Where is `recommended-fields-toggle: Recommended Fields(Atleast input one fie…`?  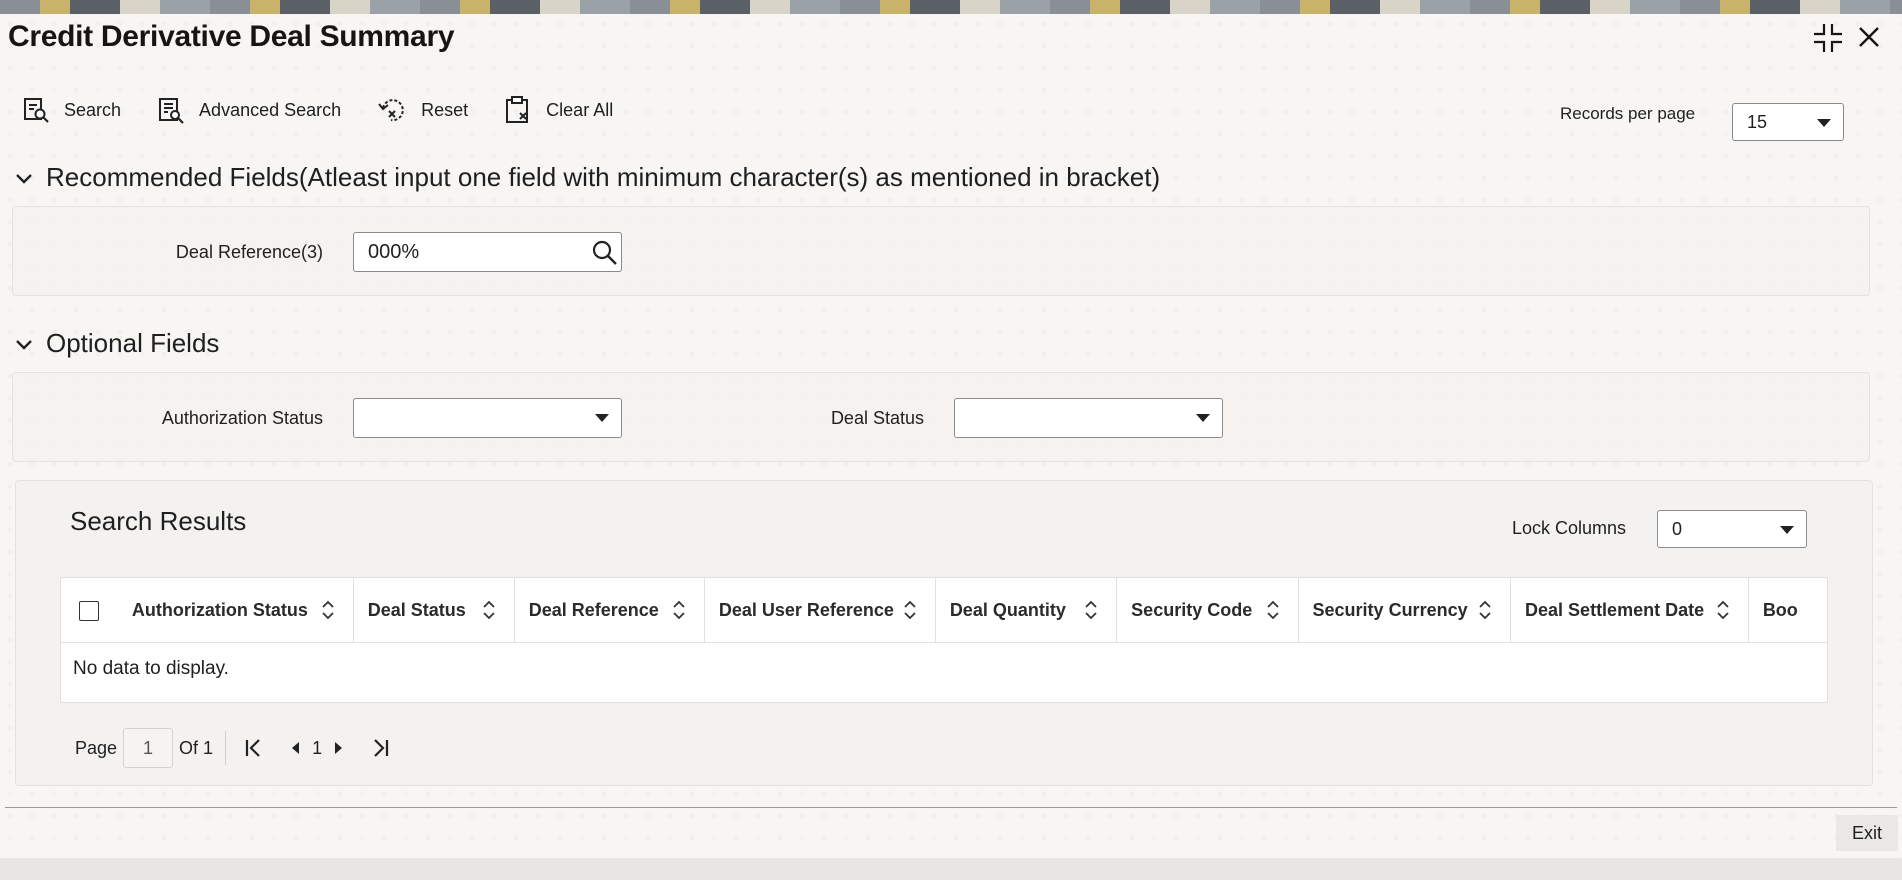
recommended-fields-toggle: Recommended Fields(Atleast input one fie… is located at coordinates (586, 177).